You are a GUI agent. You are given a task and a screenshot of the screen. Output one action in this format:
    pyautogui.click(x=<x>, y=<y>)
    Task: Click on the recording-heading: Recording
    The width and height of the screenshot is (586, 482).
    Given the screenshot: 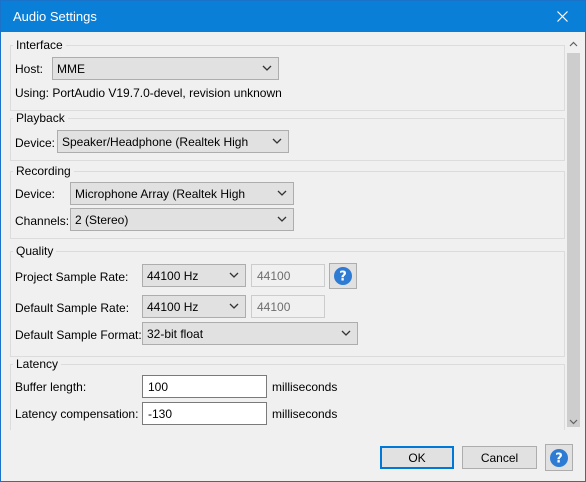 What is the action you would take?
    pyautogui.click(x=43, y=171)
    